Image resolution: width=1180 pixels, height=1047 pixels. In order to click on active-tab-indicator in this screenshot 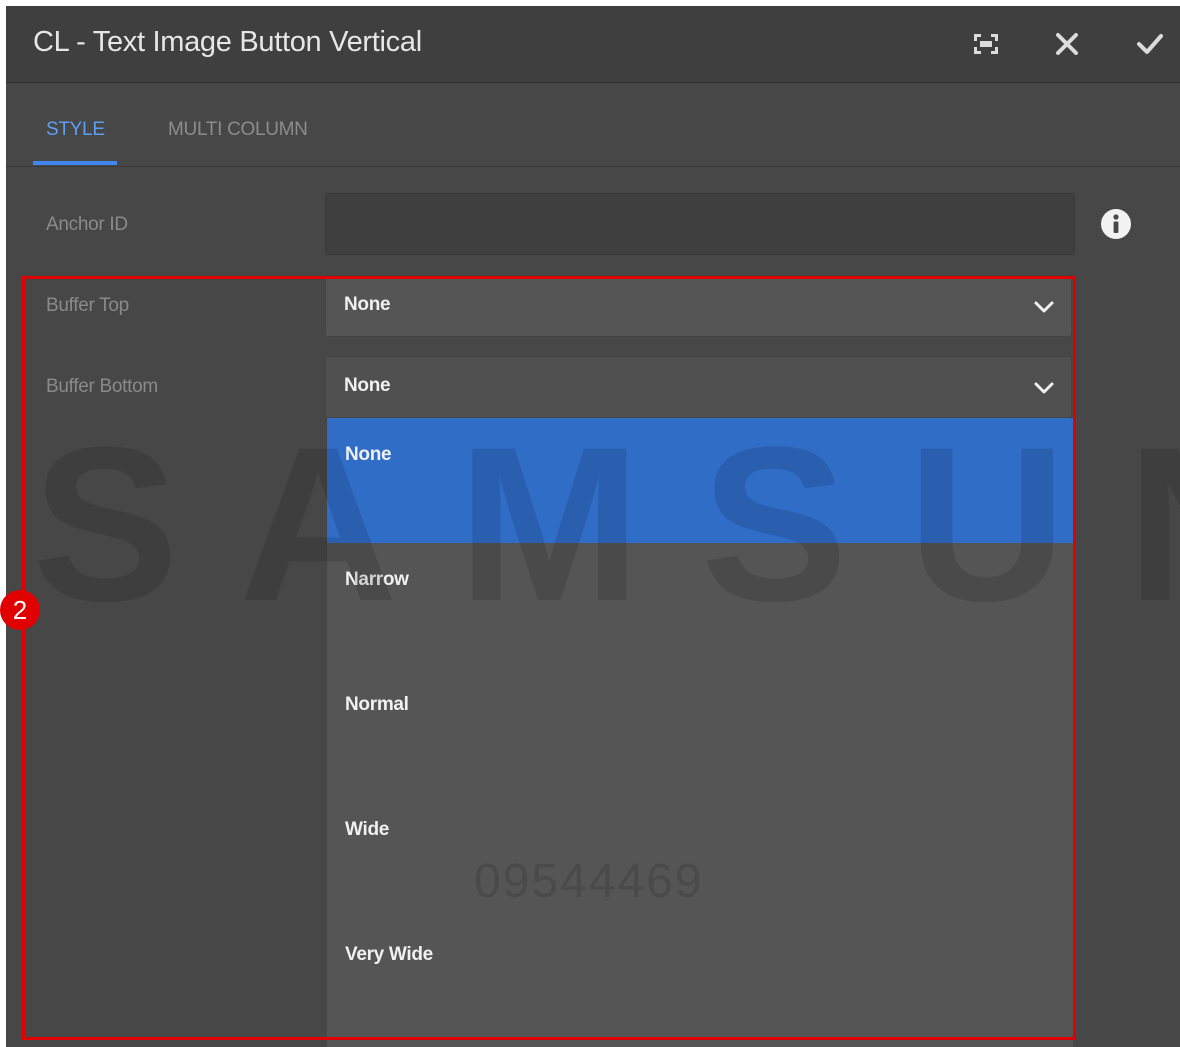, I will do `click(75, 163)`.